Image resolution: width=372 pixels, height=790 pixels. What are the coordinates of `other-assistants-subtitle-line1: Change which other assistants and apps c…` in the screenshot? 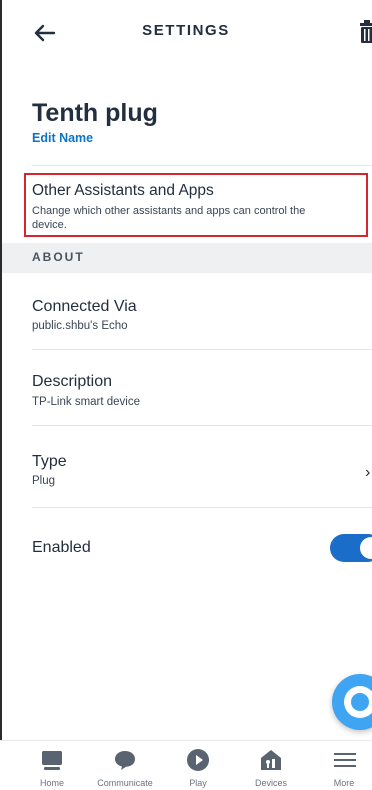 It's located at (169, 211).